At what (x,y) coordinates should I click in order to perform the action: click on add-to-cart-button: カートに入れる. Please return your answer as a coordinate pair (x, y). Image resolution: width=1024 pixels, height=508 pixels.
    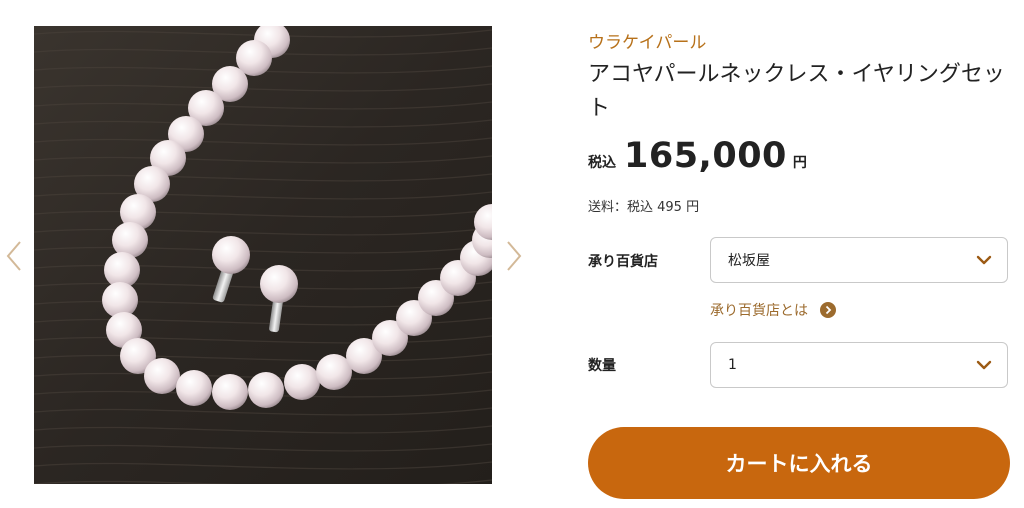
    Looking at the image, I should click on (799, 463).